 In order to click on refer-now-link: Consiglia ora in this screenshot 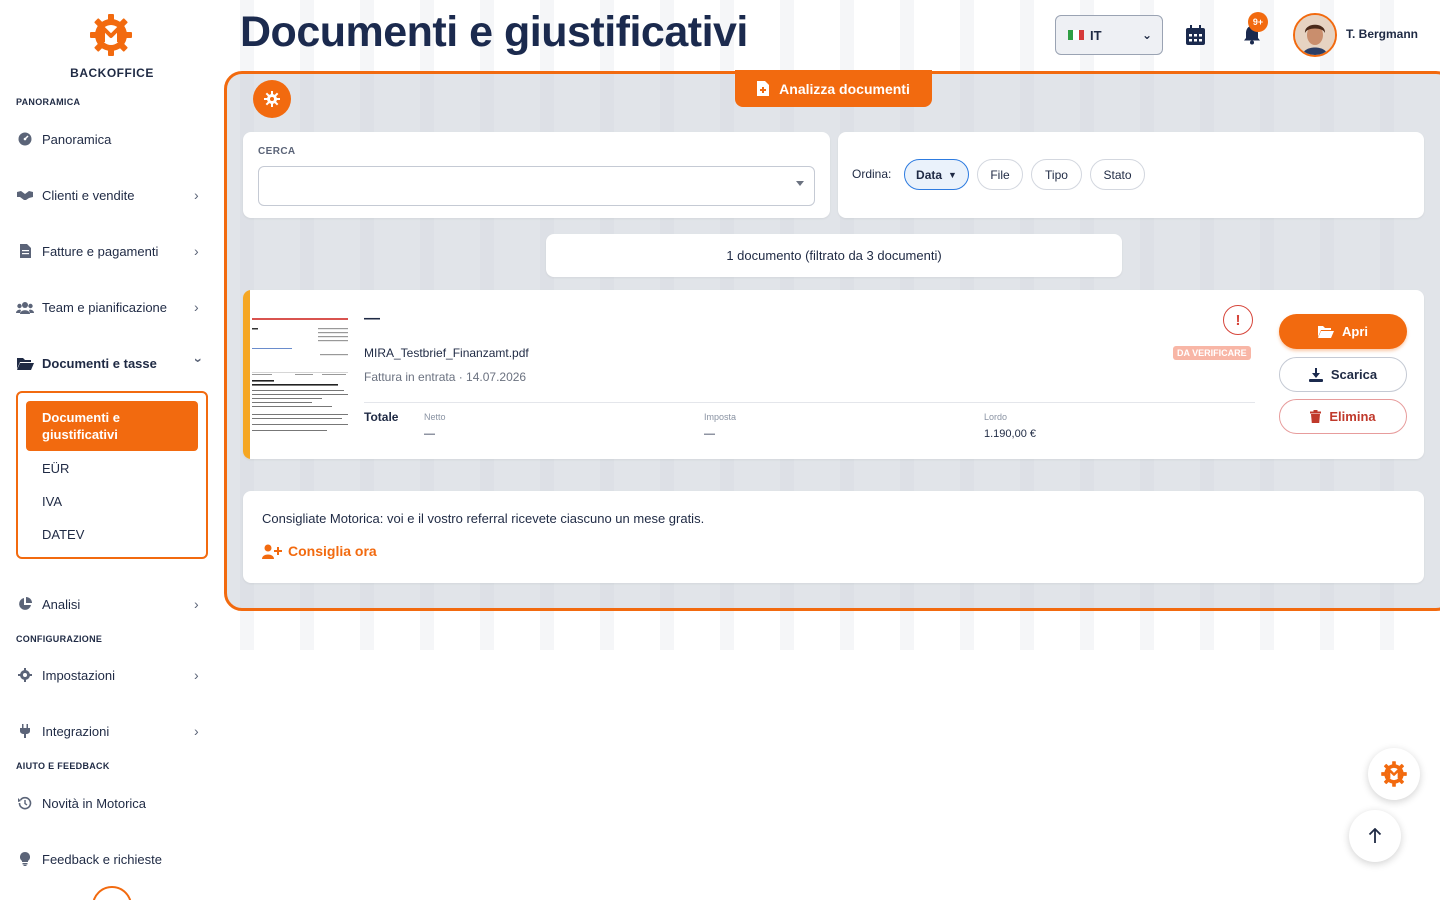, I will do `click(319, 551)`.